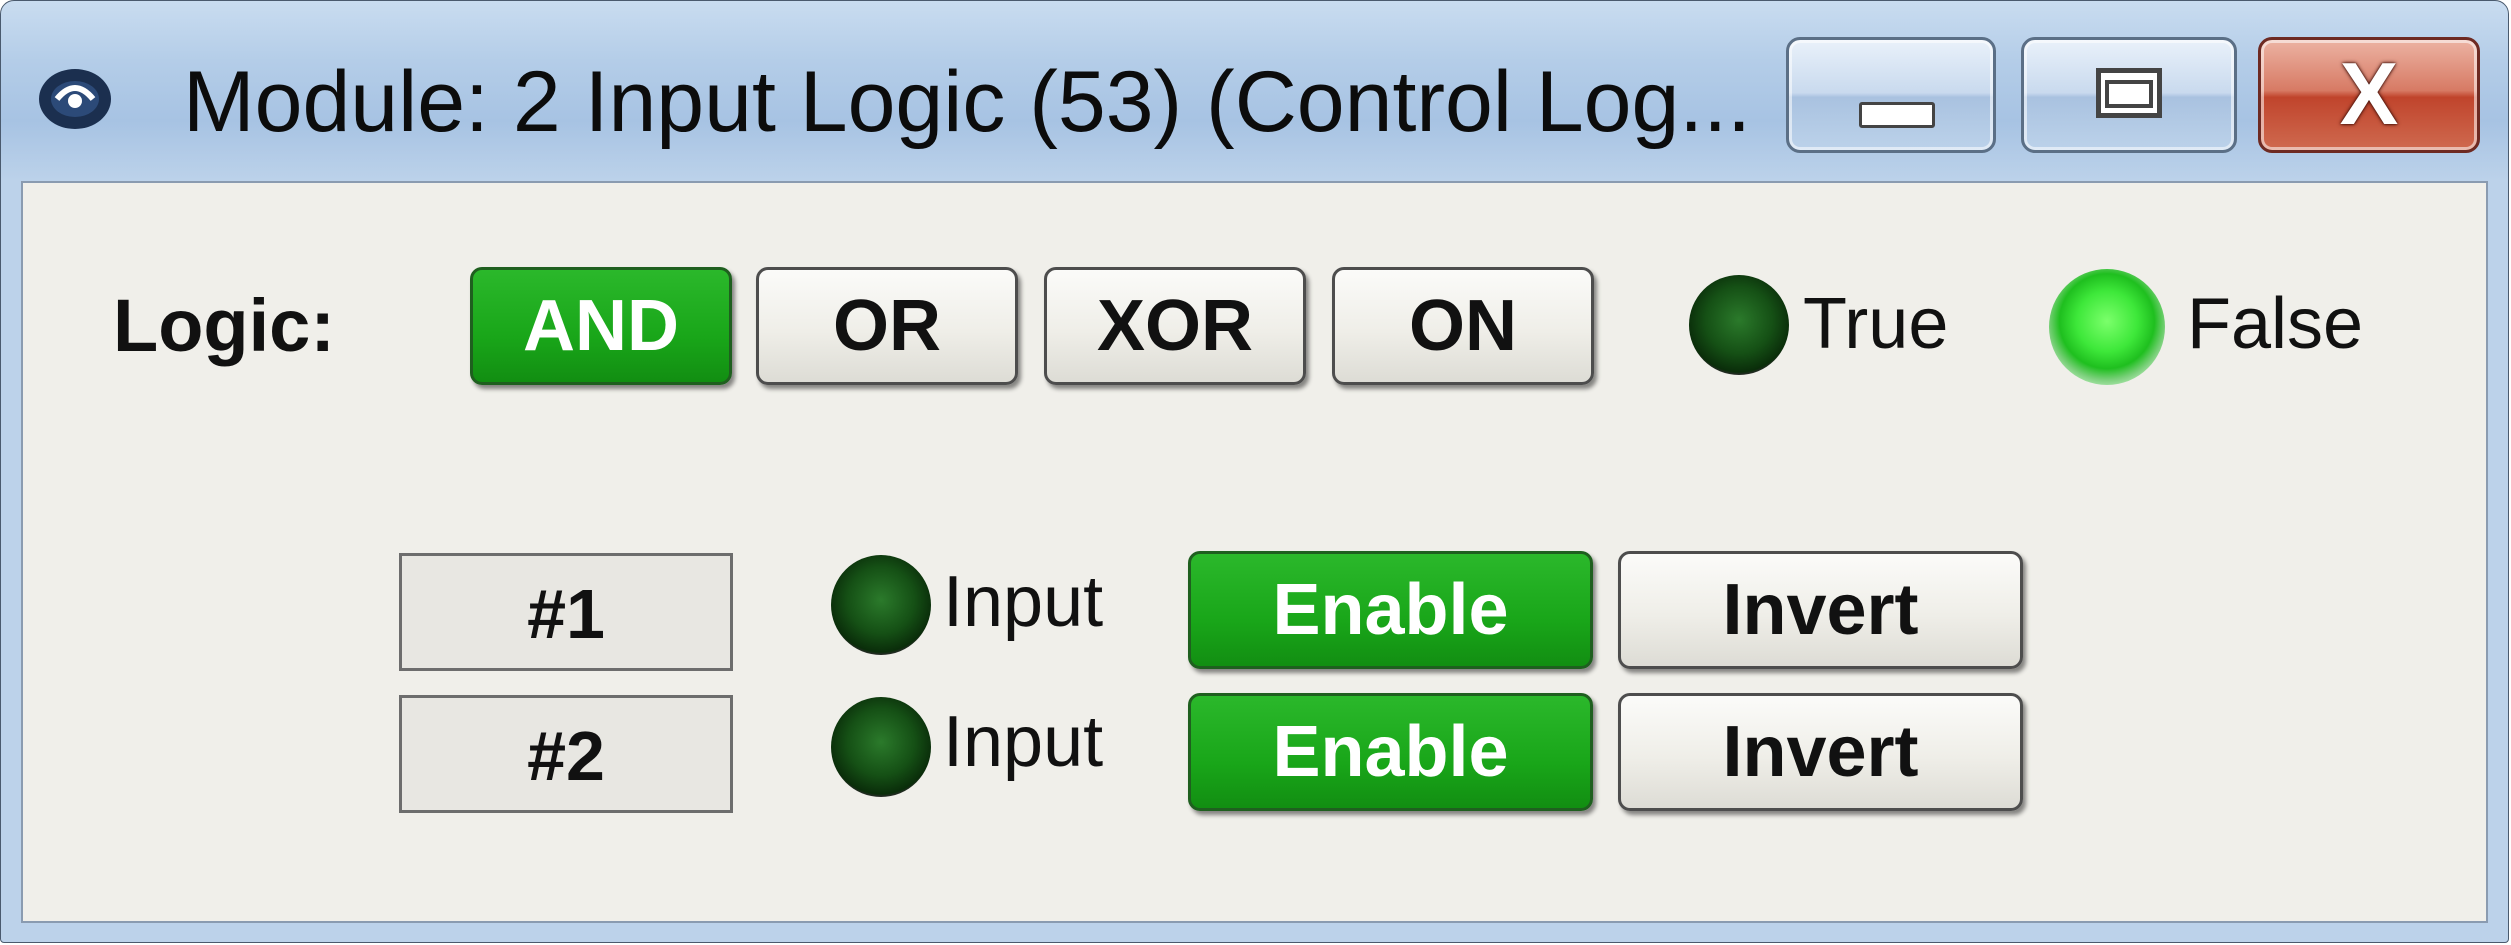 Image resolution: width=2511 pixels, height=945 pixels. What do you see at coordinates (224, 325) in the screenshot?
I see `logic-label: Logic:` at bounding box center [224, 325].